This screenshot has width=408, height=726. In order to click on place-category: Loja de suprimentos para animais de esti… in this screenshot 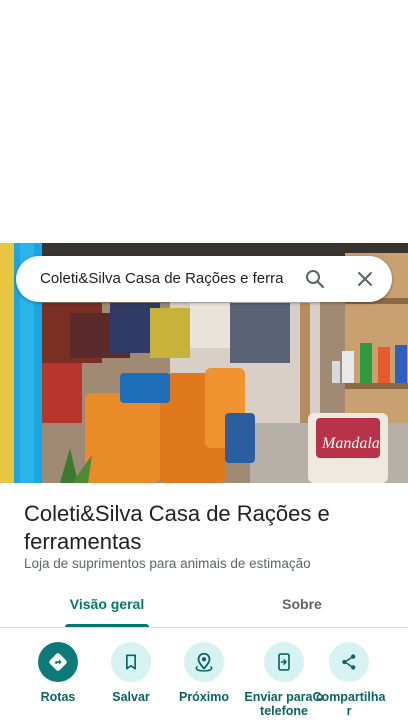, I will do `click(167, 563)`.